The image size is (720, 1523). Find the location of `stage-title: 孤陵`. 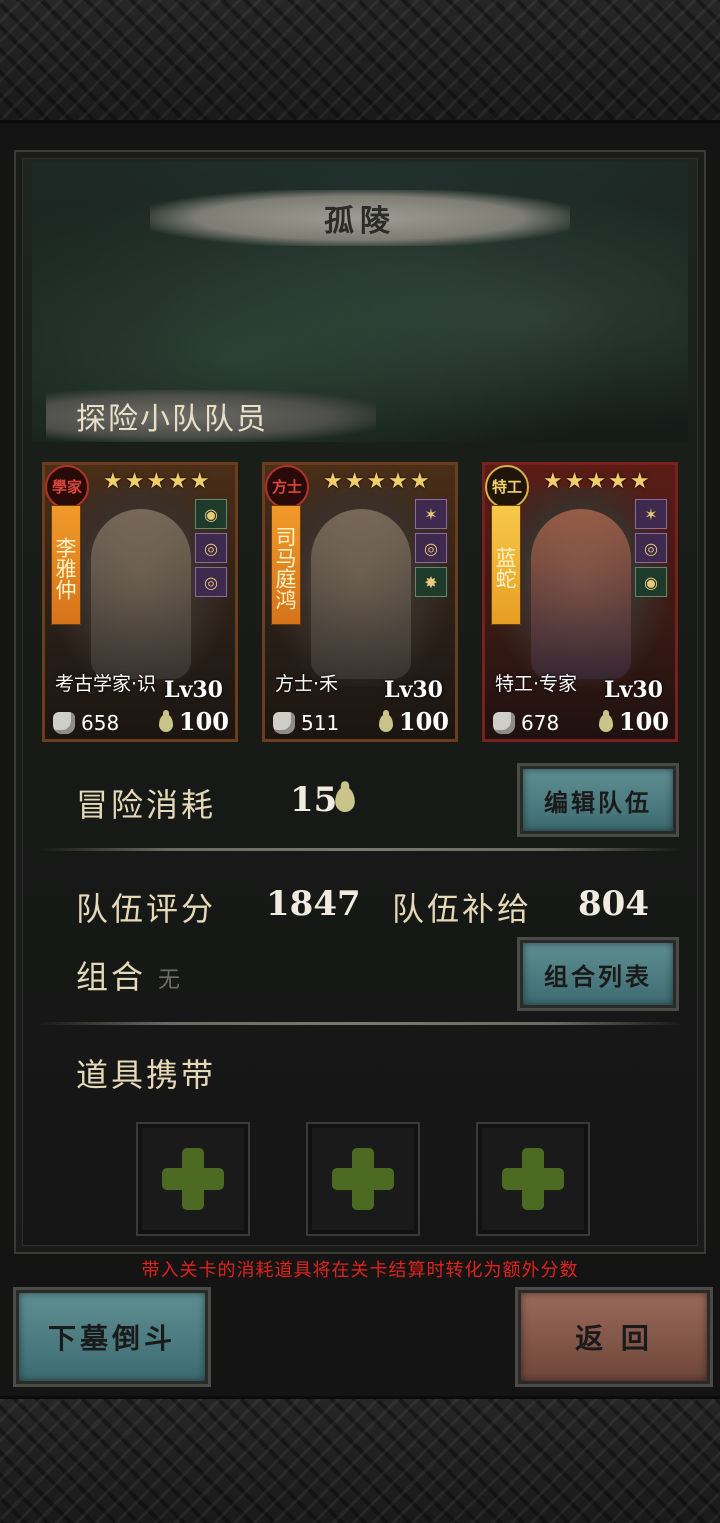

stage-title: 孤陵 is located at coordinates (360, 221).